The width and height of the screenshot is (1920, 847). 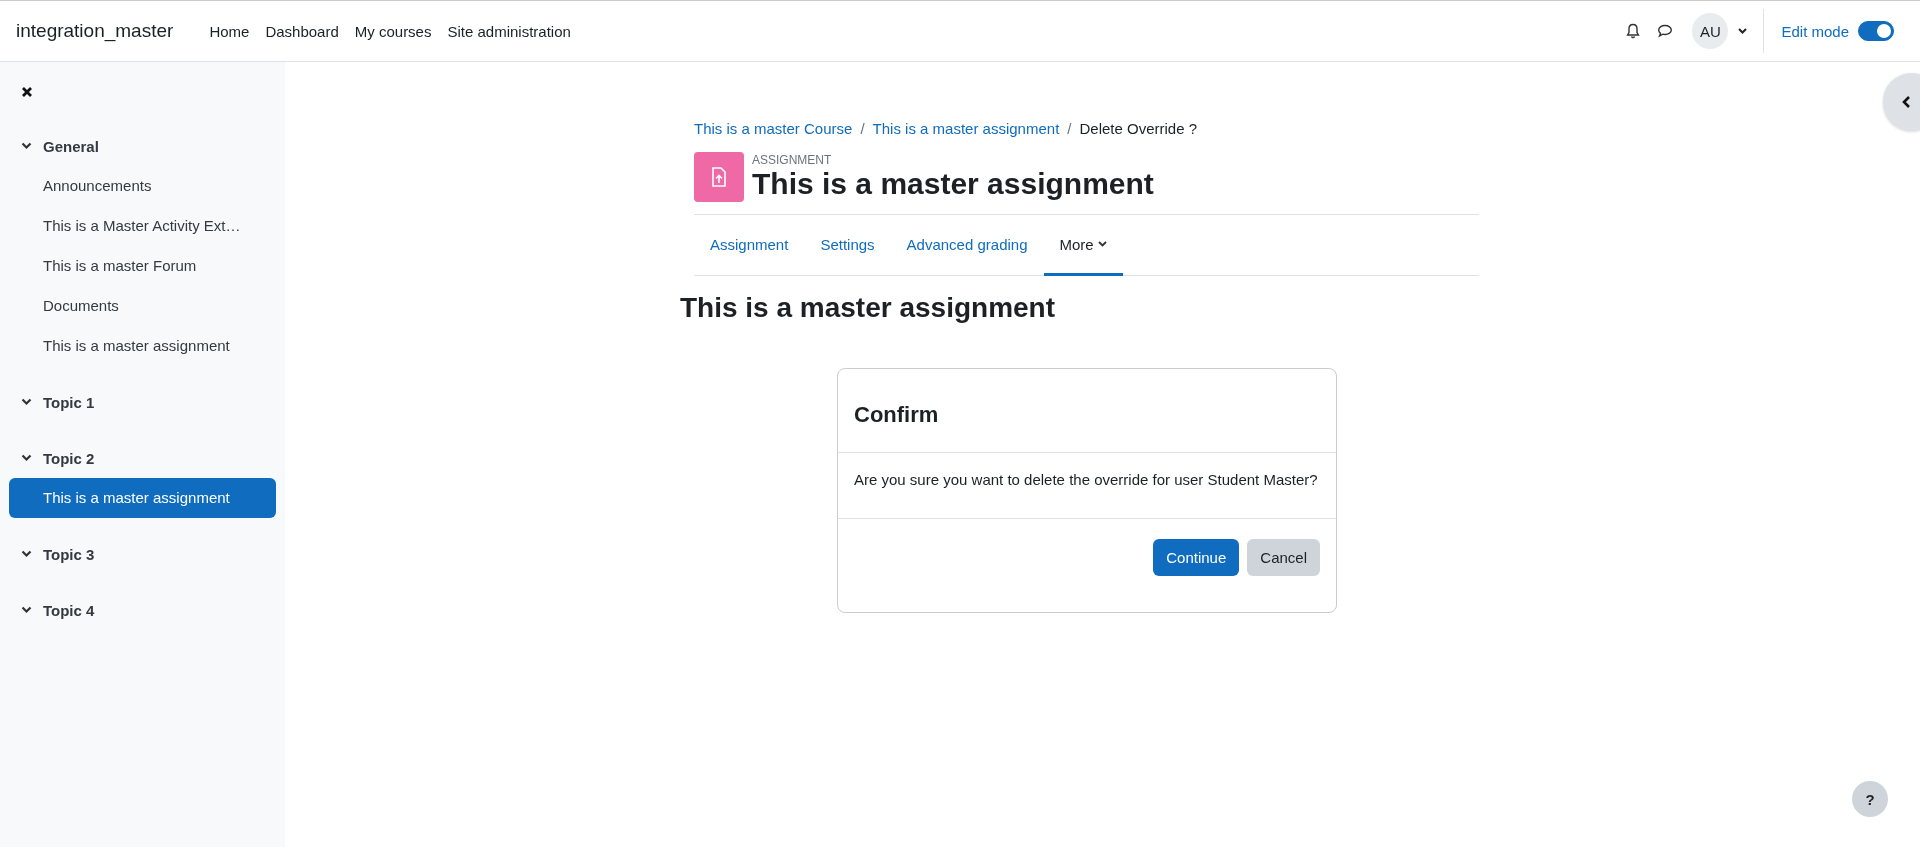 I want to click on nav-link: Dashboard, so click(x=302, y=31).